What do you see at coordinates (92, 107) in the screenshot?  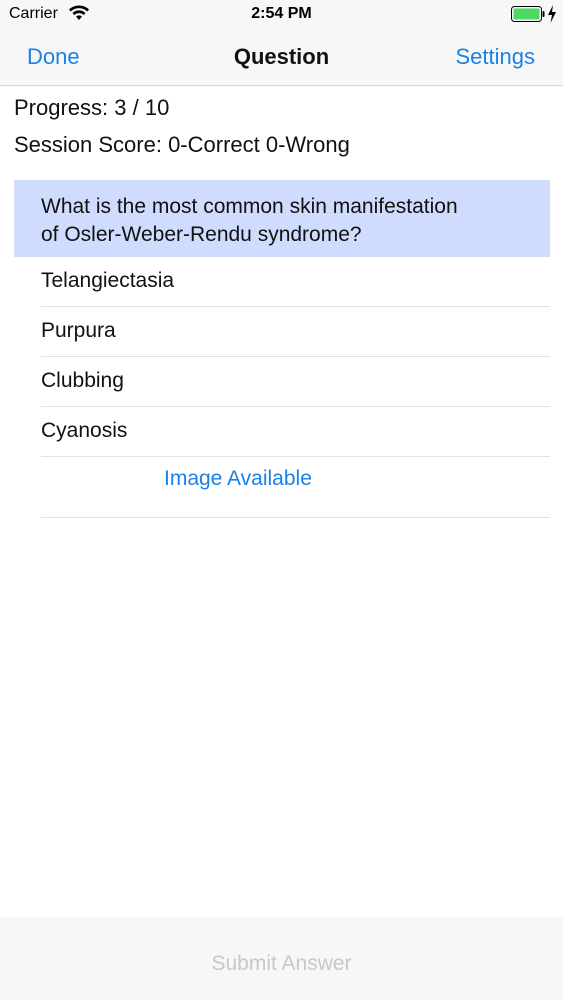 I see `progress-label: Progress: 3 / 10` at bounding box center [92, 107].